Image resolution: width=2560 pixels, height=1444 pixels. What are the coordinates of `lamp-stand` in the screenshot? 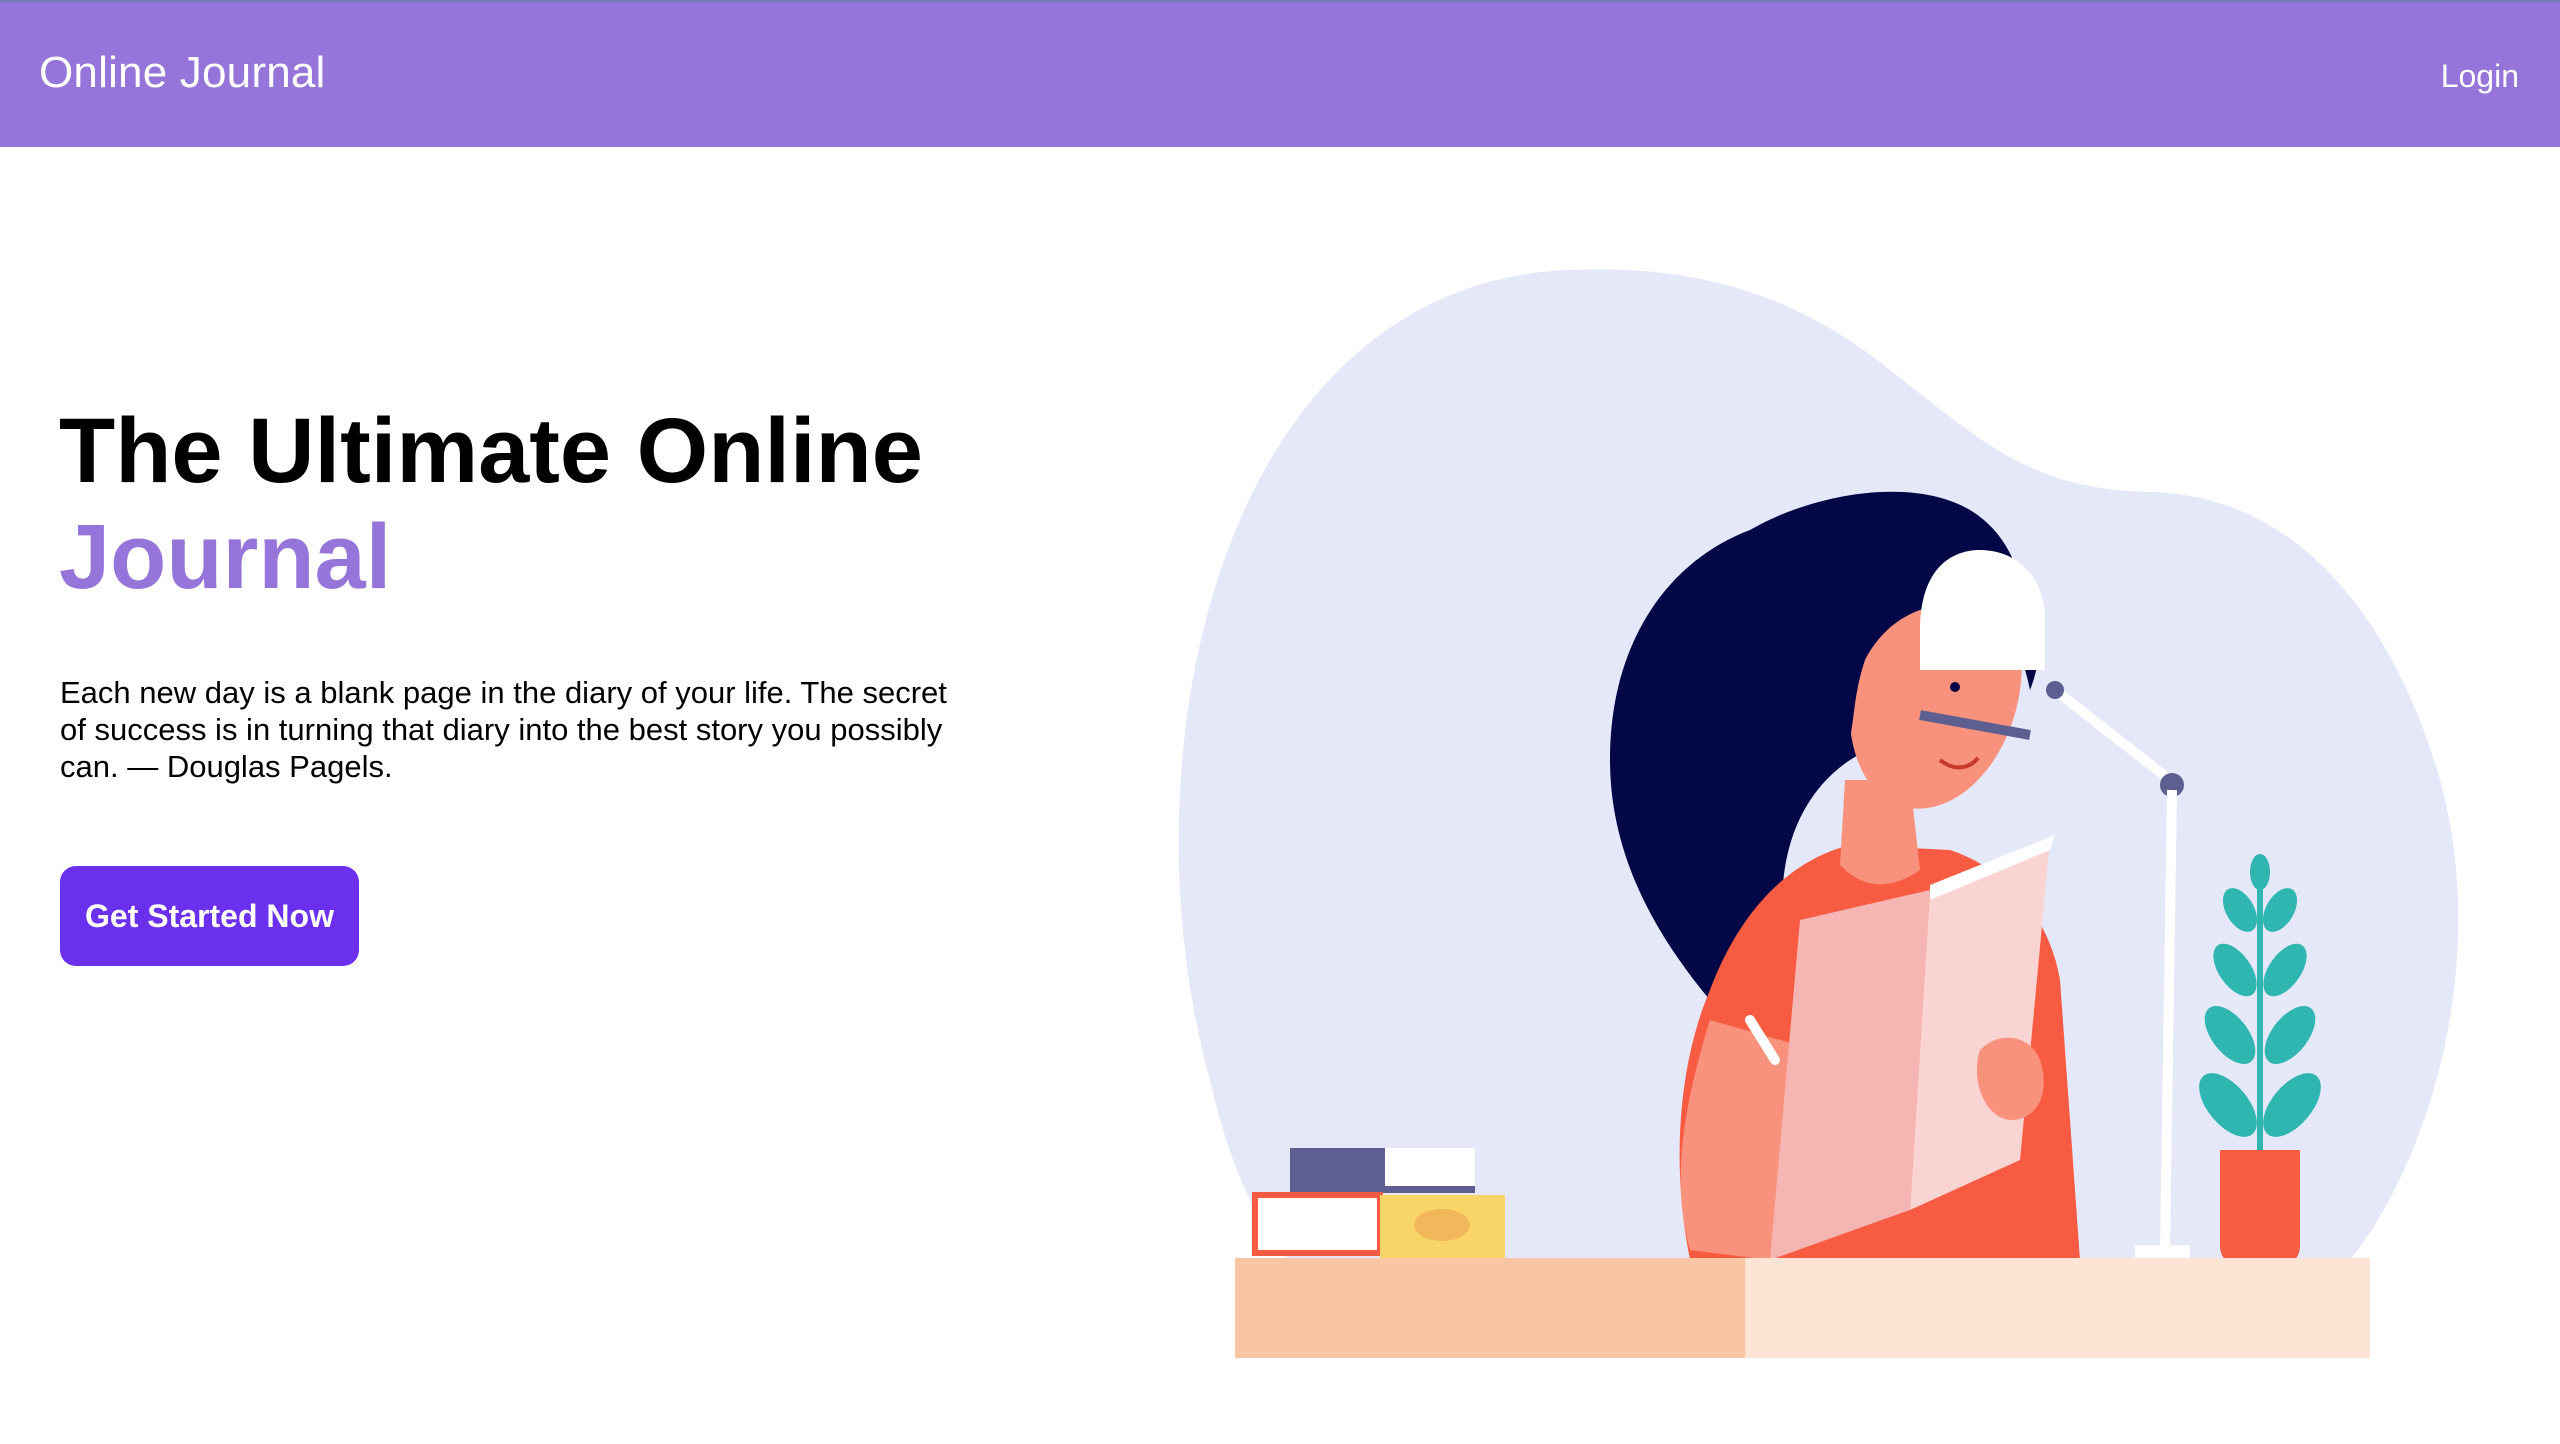 It's located at (2168, 1020).